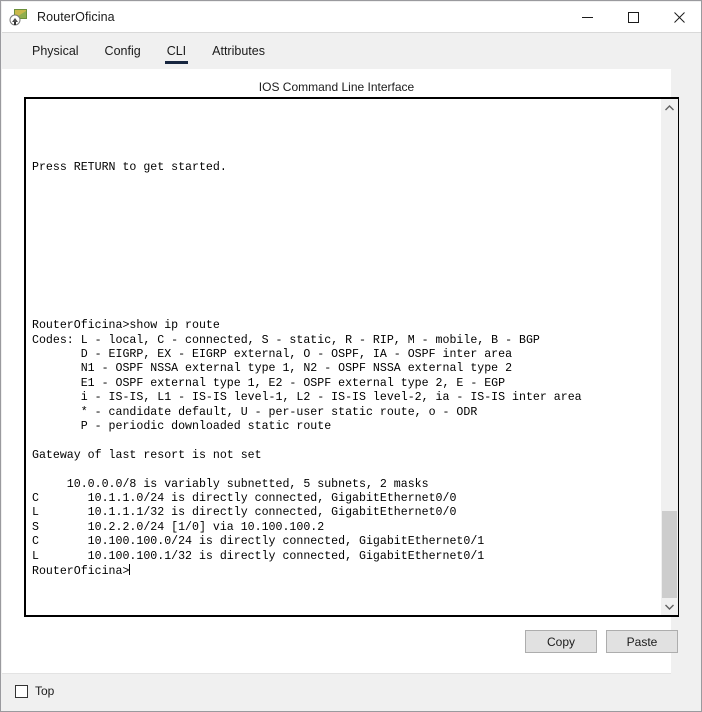  I want to click on window-footer: Top, so click(351, 692).